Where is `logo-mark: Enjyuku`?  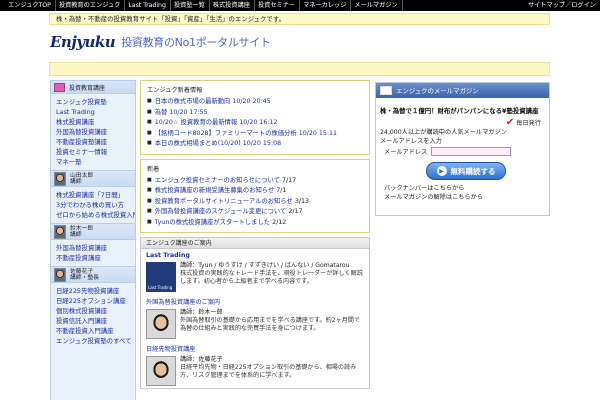 logo-mark: Enjyuku is located at coordinates (83, 42).